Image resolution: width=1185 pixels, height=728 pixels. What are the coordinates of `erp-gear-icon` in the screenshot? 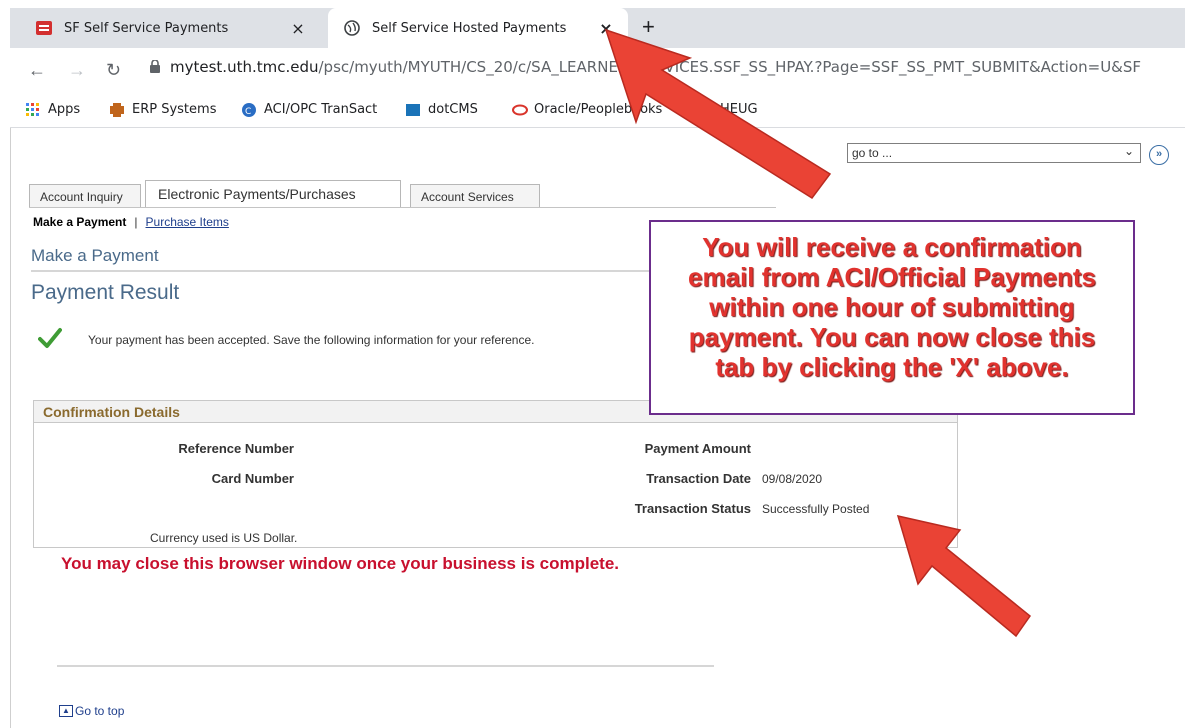 It's located at (117, 109).